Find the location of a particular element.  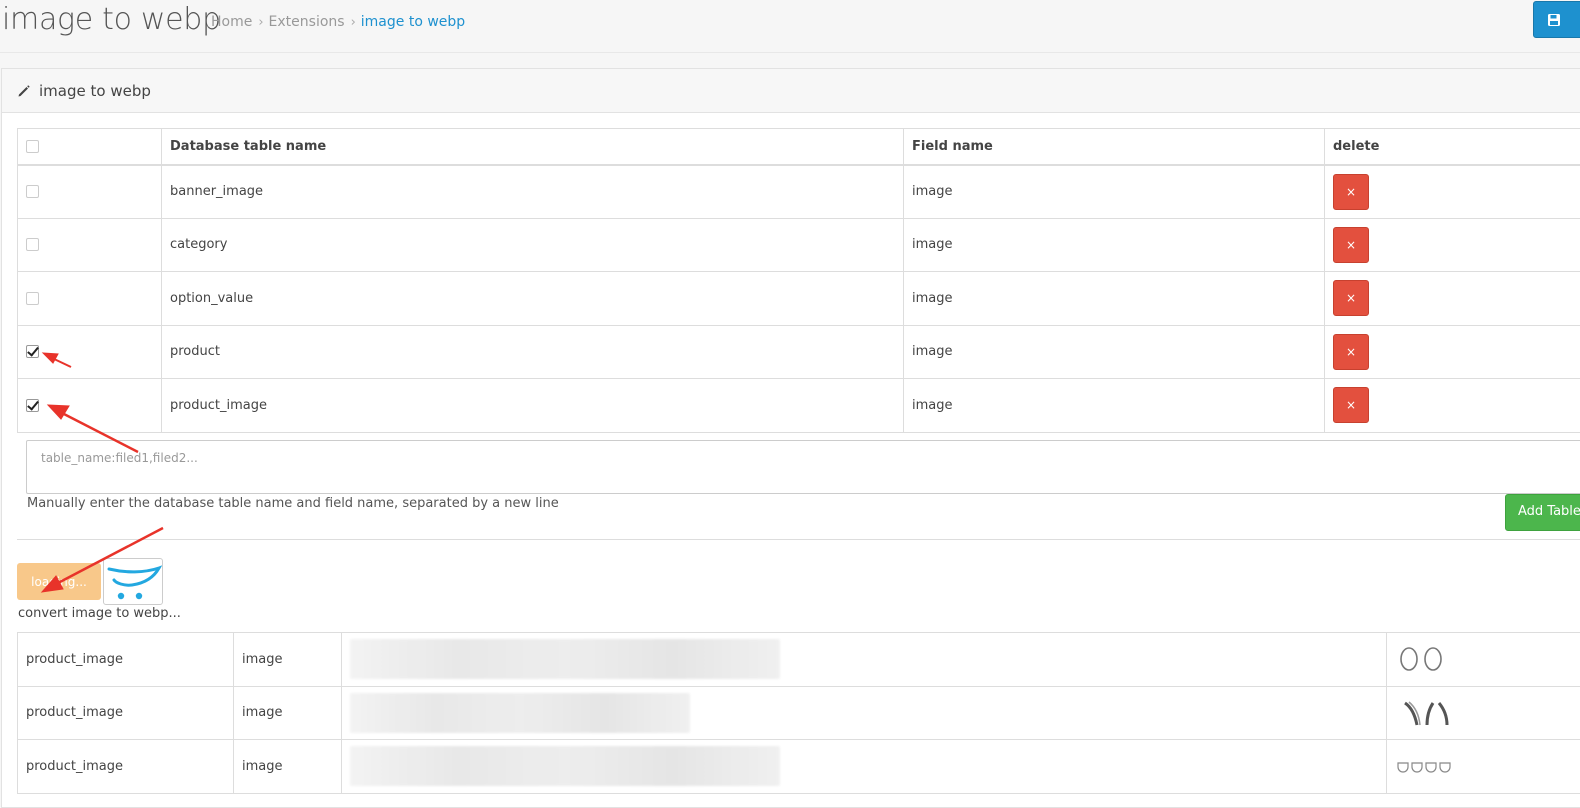

table-name-cell: product_image is located at coordinates (533, 406).